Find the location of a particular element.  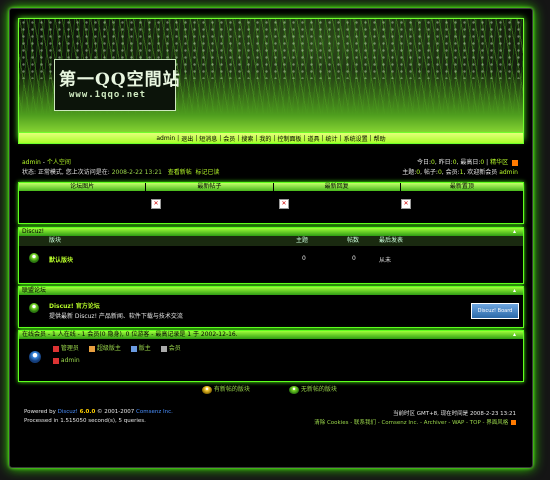

company-link: Comsenz Inc. is located at coordinates (154, 412).